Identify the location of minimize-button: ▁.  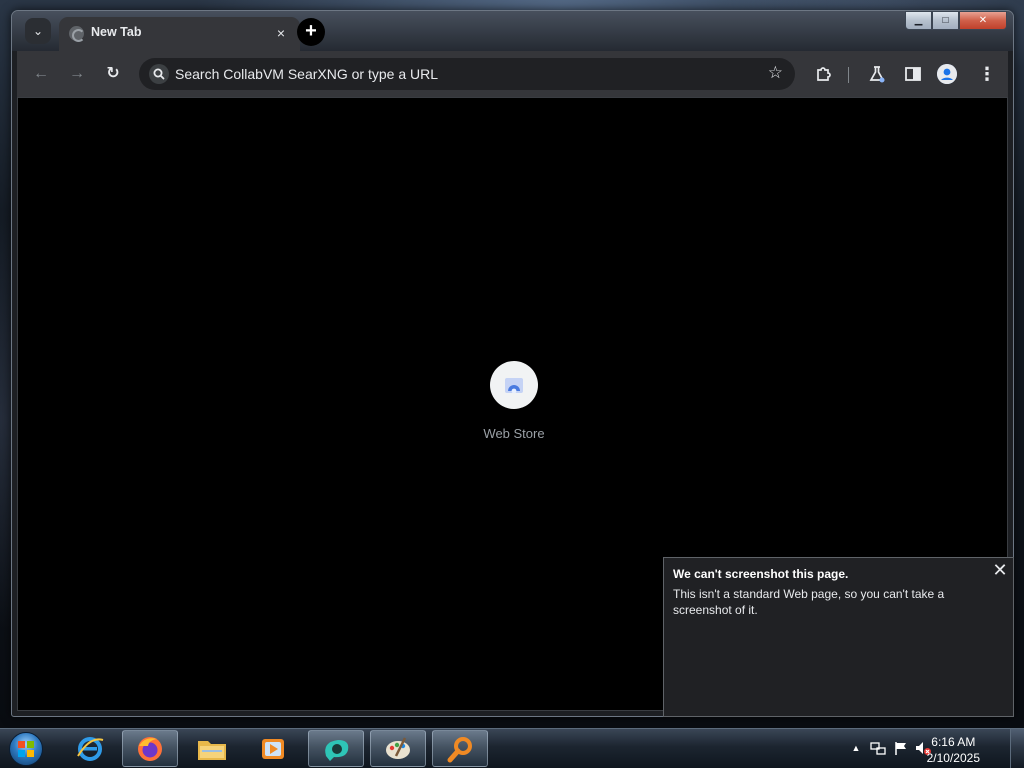
(918, 20).